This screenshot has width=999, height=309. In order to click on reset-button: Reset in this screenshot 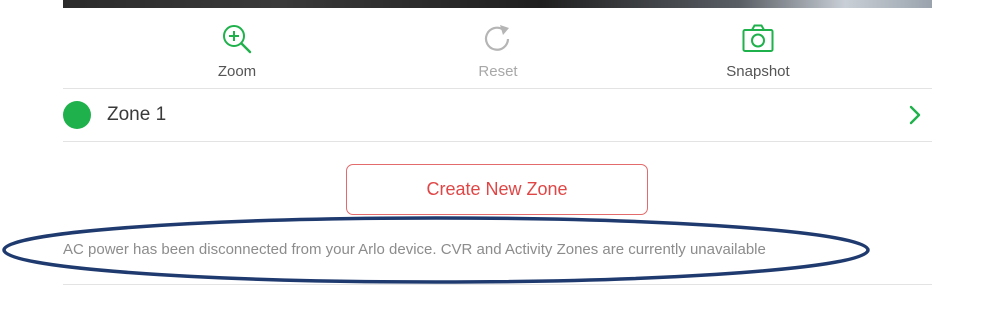, I will do `click(498, 48)`.